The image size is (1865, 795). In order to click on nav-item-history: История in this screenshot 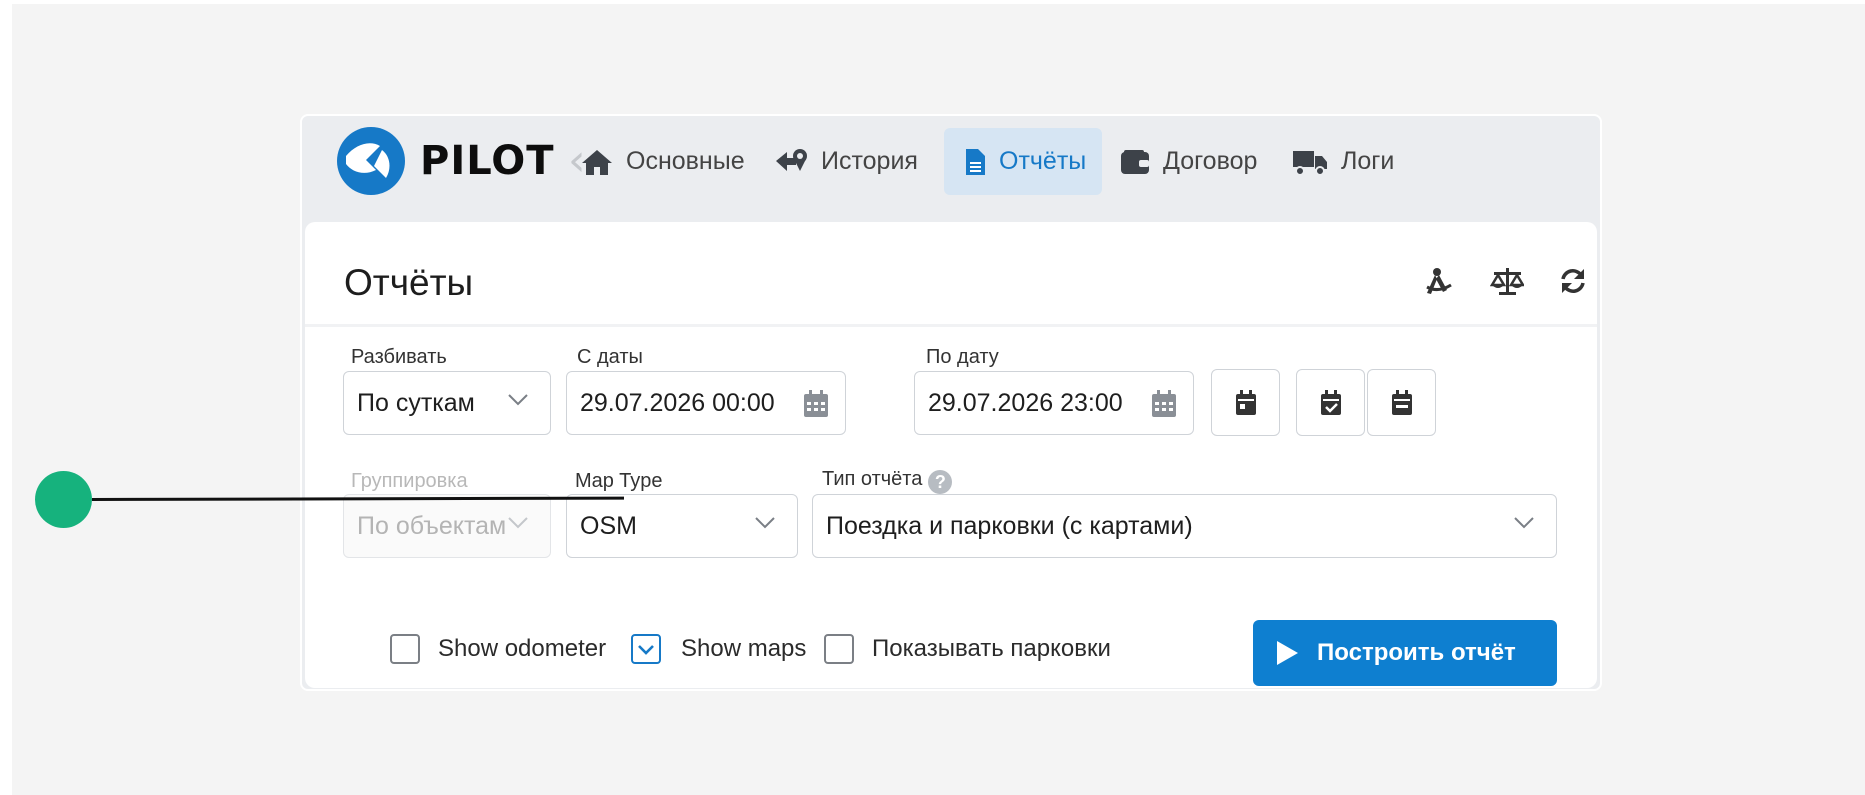, I will do `click(854, 161)`.